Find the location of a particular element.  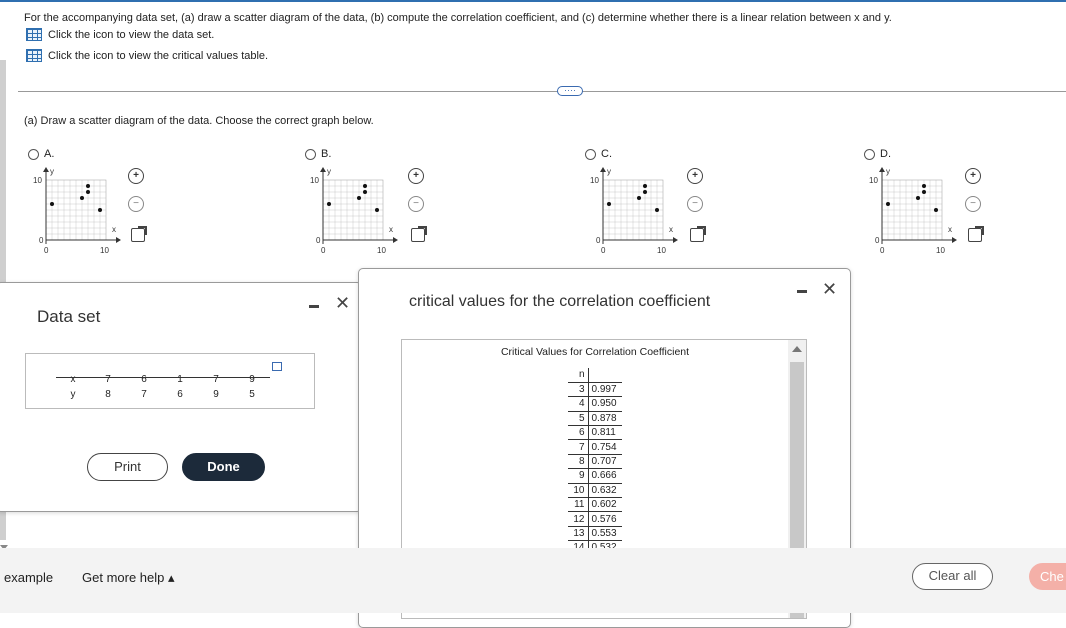

table-rule is located at coordinates (163, 377).